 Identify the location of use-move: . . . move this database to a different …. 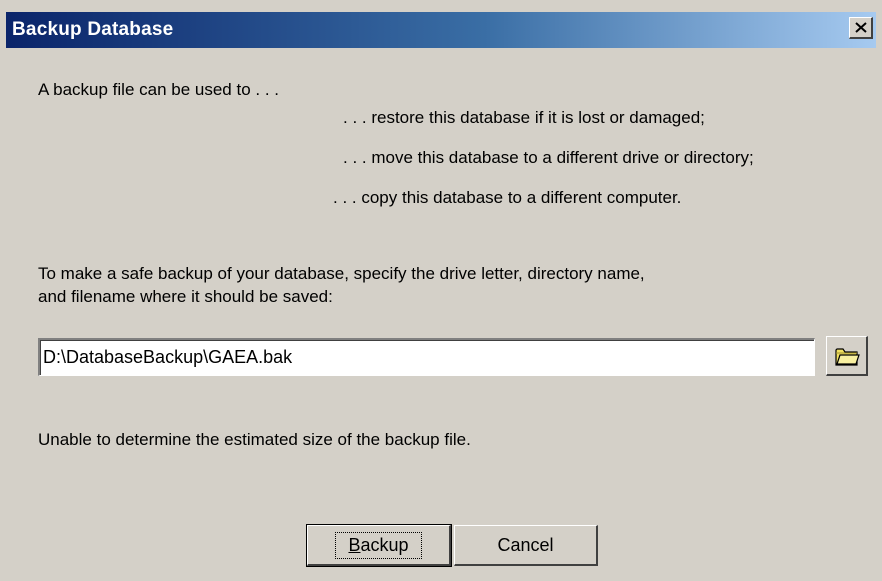
(548, 157).